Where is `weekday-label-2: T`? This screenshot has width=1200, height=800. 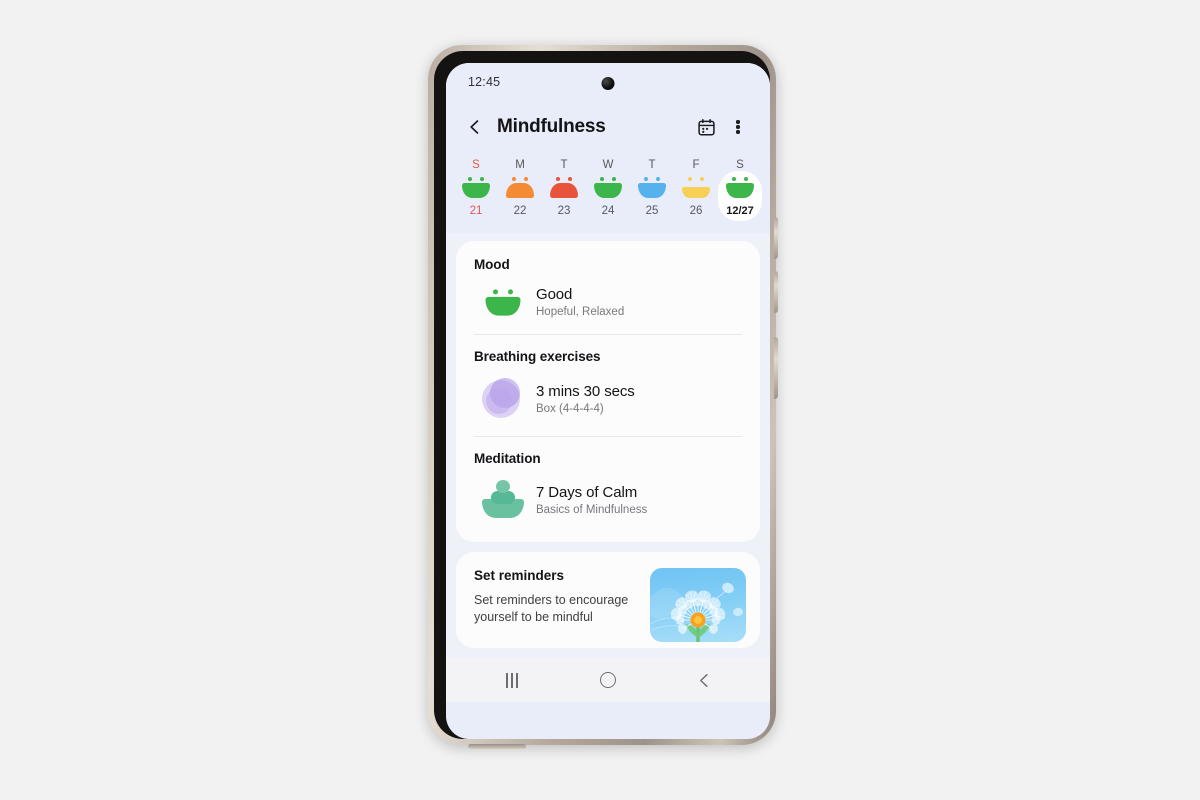
weekday-label-2: T is located at coordinates (564, 165).